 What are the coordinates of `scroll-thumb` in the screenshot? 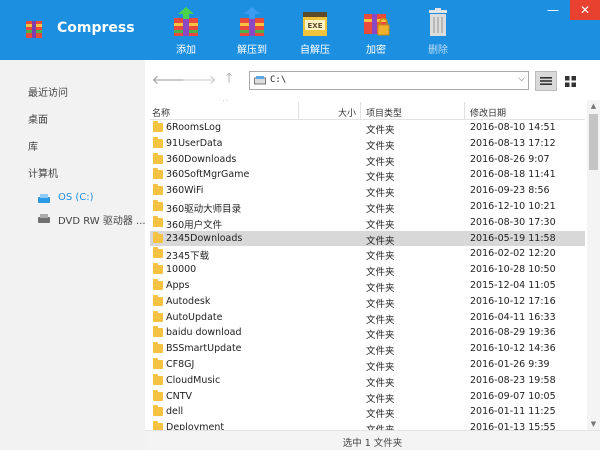 It's located at (593, 142).